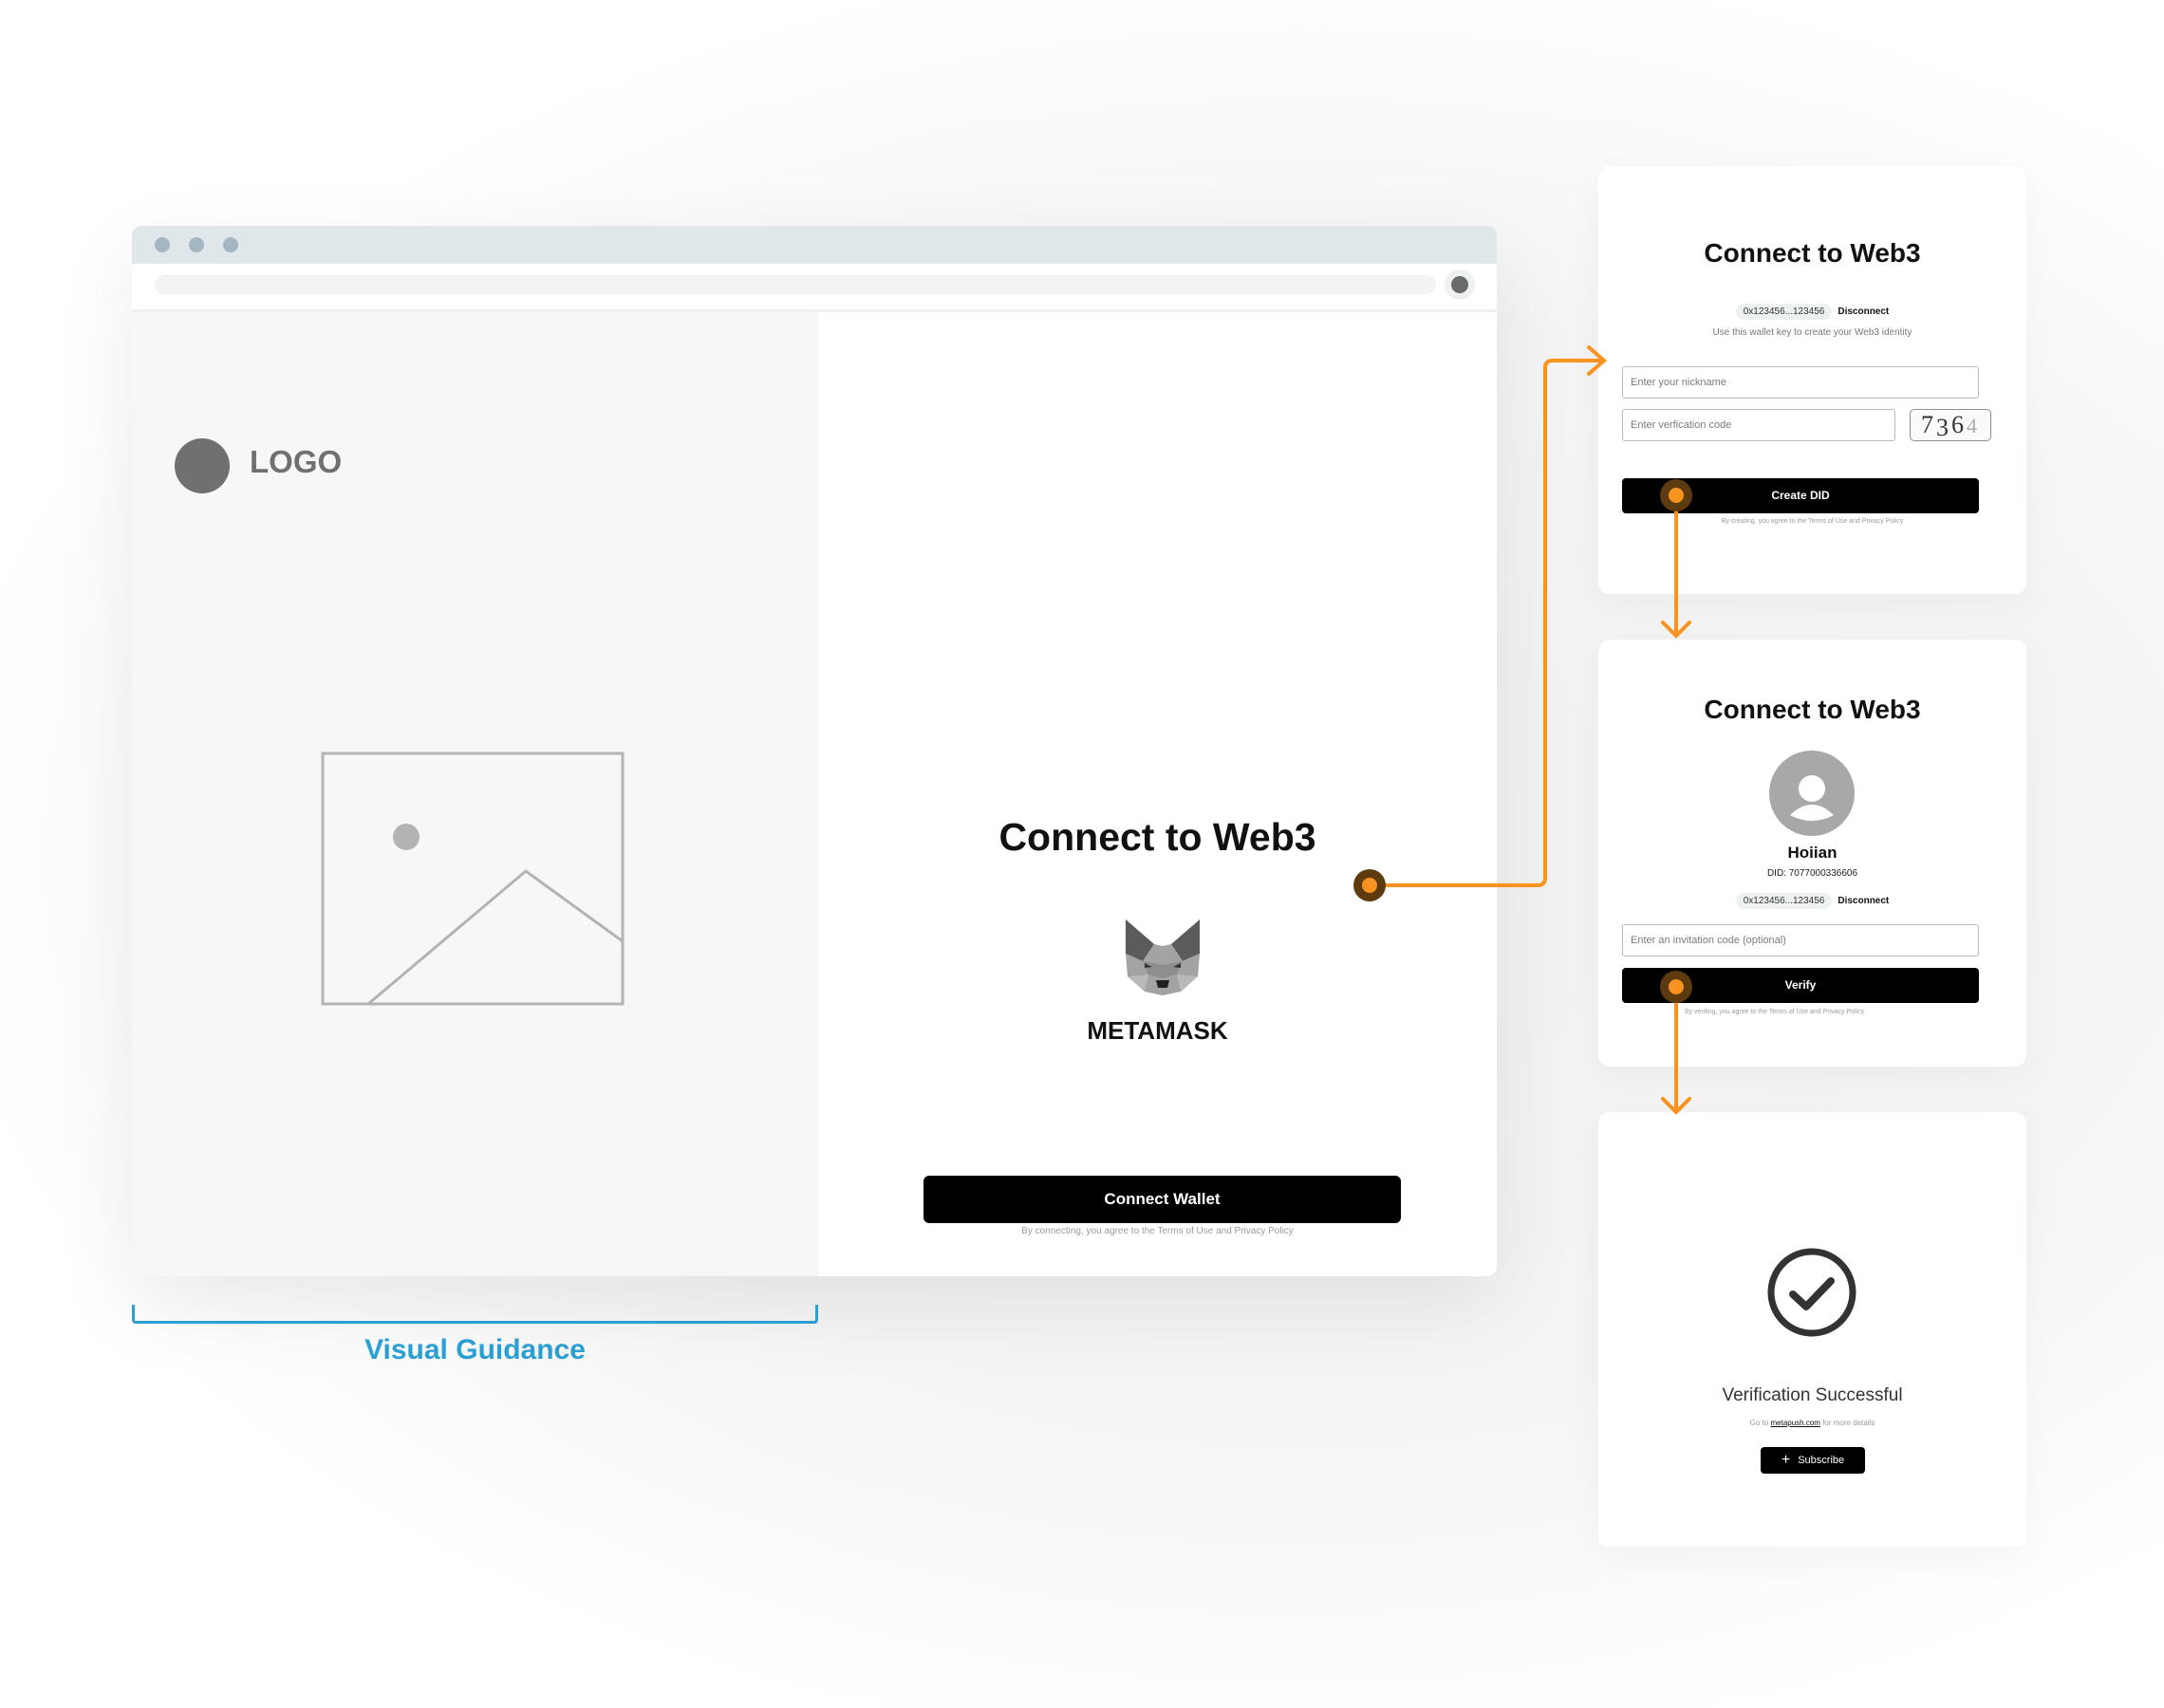 The image size is (2164, 1708). What do you see at coordinates (1973, 426) in the screenshot?
I see `captcha-digit: 4` at bounding box center [1973, 426].